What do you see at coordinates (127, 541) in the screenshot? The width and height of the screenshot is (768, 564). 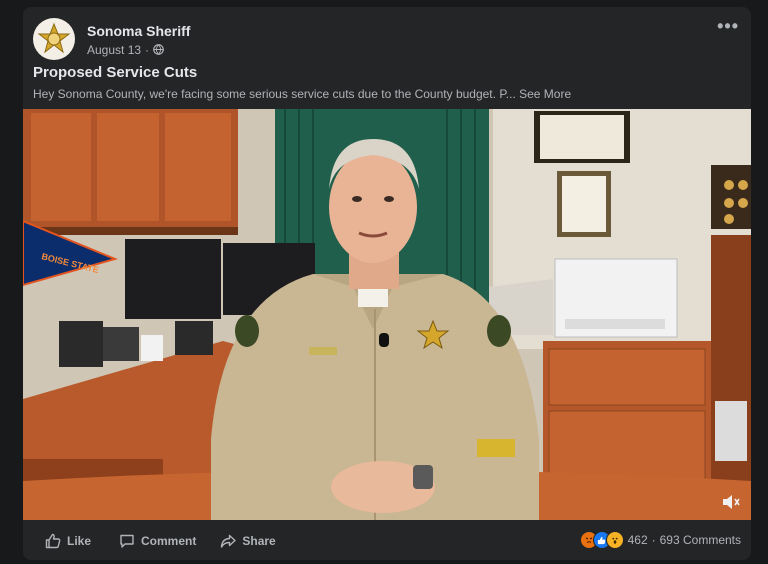 I see `comment-icon` at bounding box center [127, 541].